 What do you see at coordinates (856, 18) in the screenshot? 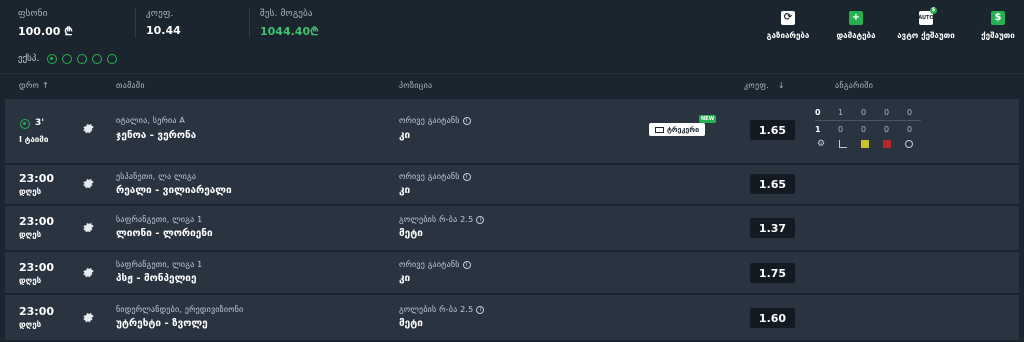
I see `plus-icon: +` at bounding box center [856, 18].